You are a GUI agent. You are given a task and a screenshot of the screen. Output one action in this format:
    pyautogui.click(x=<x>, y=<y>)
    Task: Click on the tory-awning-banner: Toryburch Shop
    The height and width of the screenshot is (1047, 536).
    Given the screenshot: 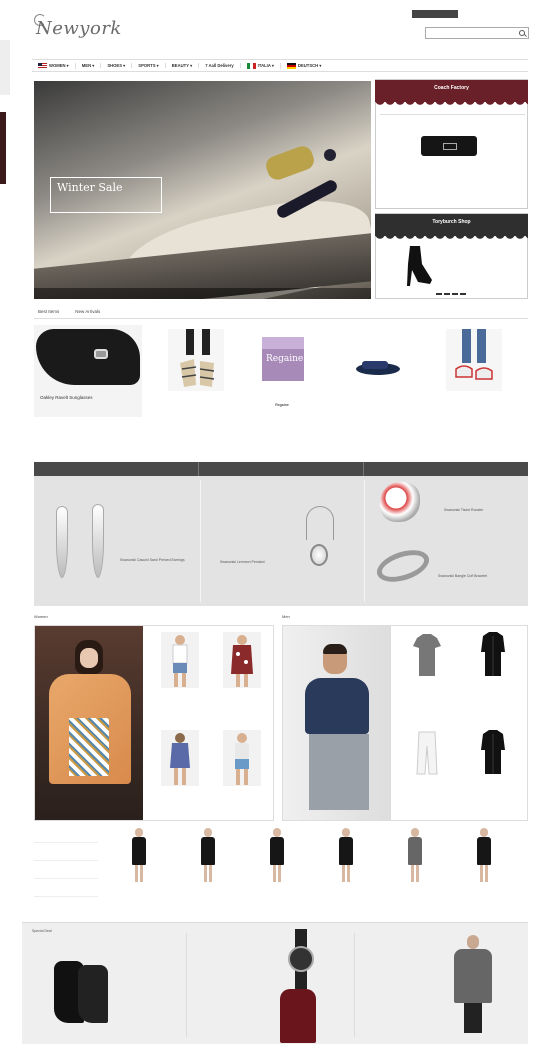 What is the action you would take?
    pyautogui.click(x=451, y=227)
    